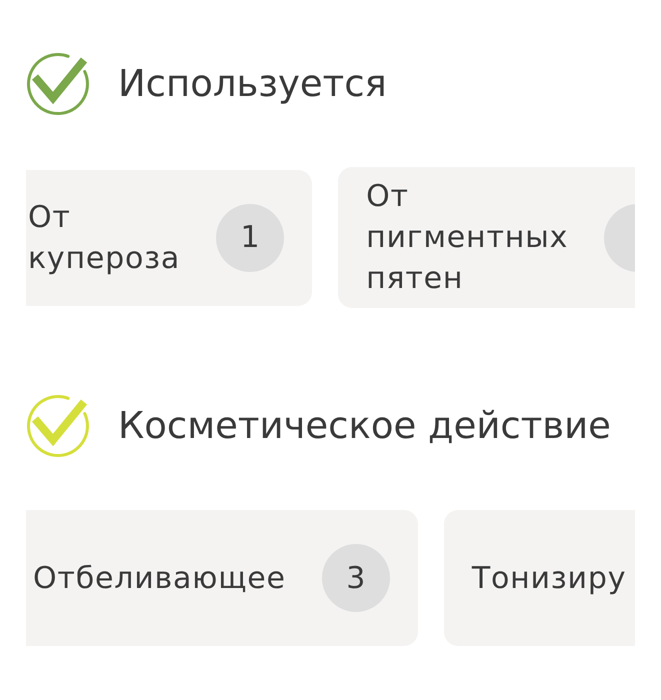 Image resolution: width=661 pixels, height=700 pixels. What do you see at coordinates (364, 426) in the screenshot?
I see `section-title: Косметическое действие` at bounding box center [364, 426].